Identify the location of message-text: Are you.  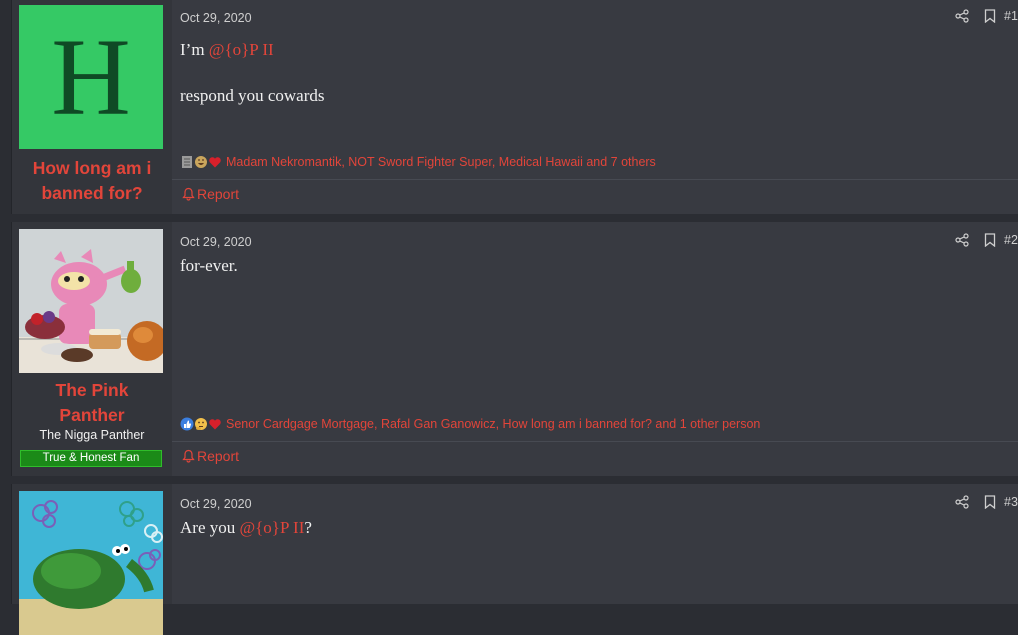
(210, 527).